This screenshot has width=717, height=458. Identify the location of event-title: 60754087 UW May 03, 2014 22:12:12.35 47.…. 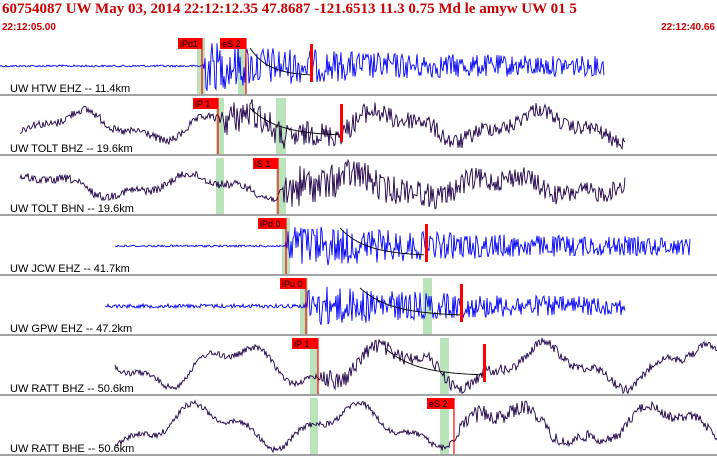
(289, 9).